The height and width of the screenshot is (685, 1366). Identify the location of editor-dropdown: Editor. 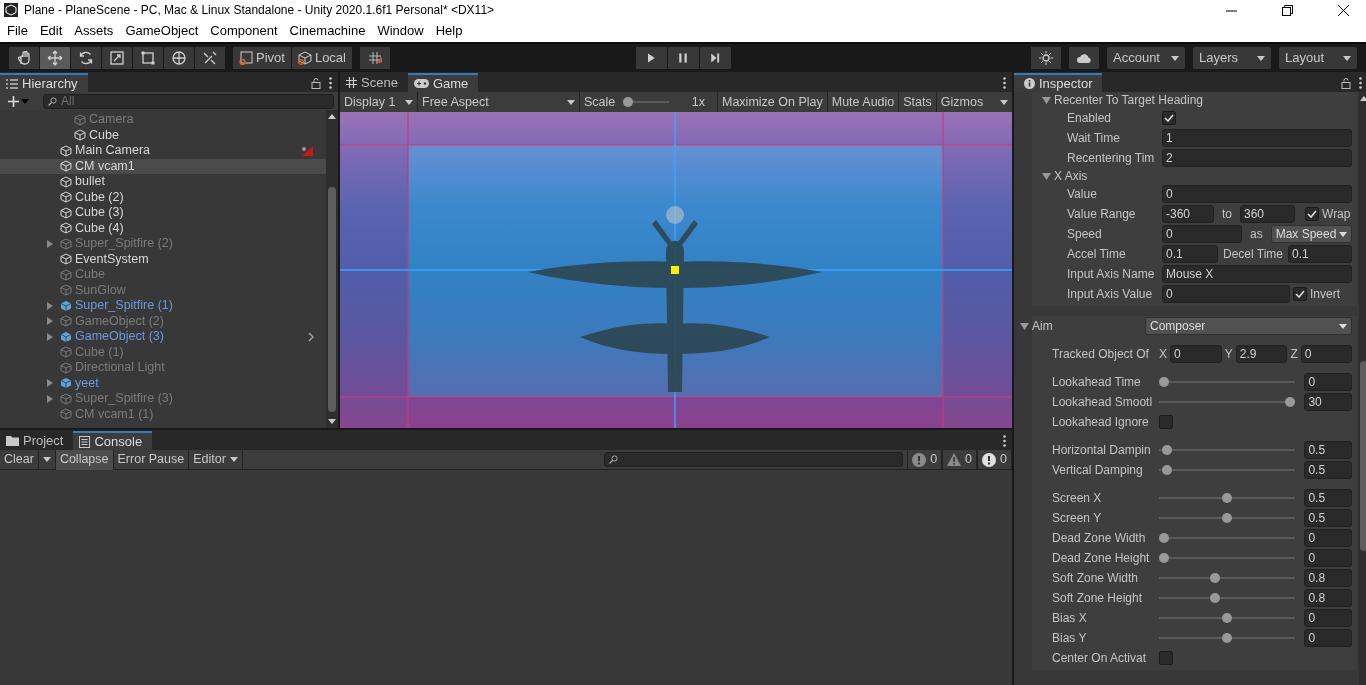
(216, 459).